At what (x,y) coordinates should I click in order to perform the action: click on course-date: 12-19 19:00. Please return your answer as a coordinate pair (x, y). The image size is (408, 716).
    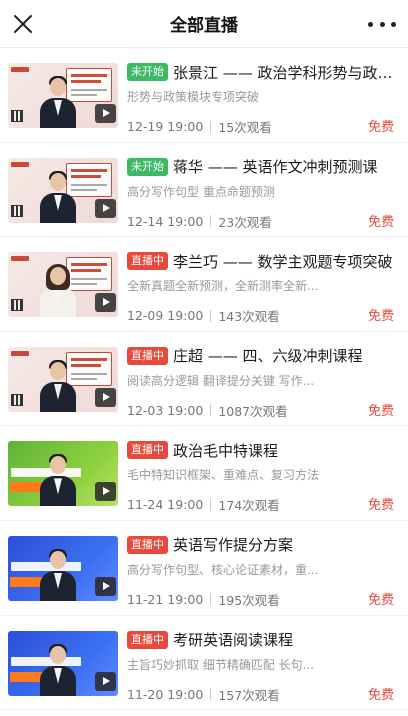
    Looking at the image, I should click on (165, 126).